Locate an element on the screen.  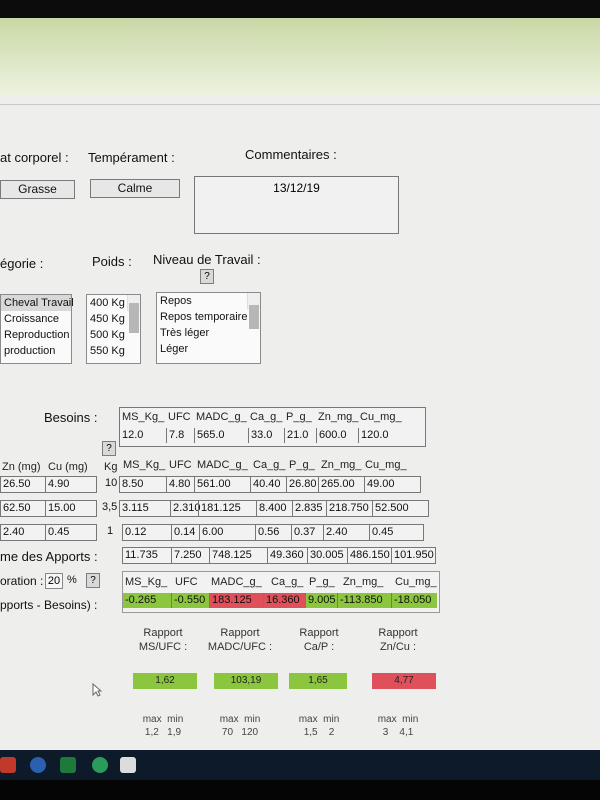
travail-scroll-thumb is located at coordinates (254, 317).